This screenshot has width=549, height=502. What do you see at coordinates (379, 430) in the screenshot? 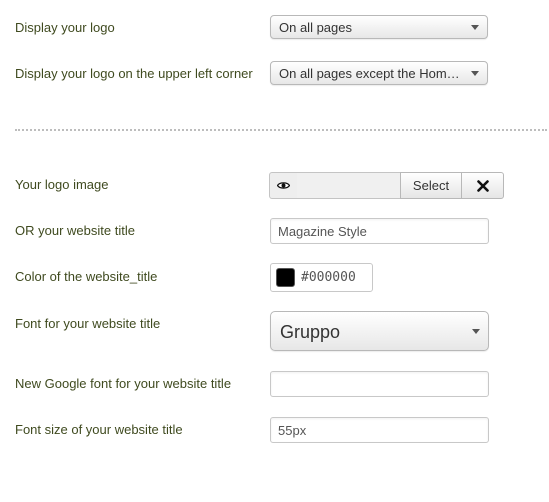
I see `title-font-size-input: 55px` at bounding box center [379, 430].